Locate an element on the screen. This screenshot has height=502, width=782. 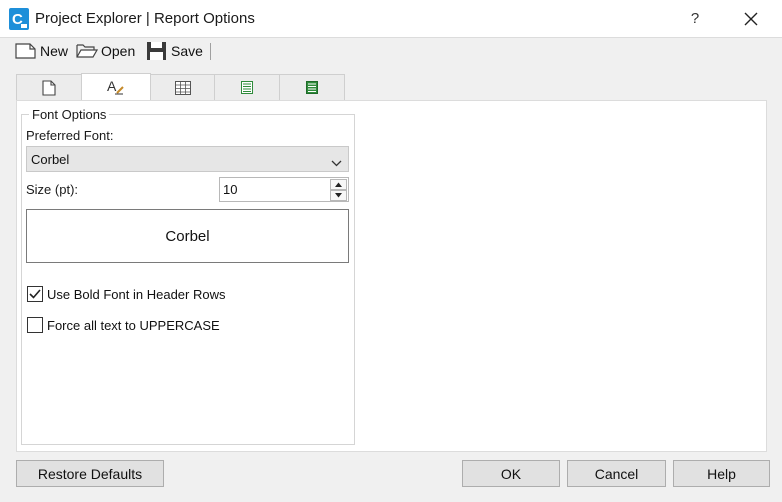
tab-green-spreadsheet is located at coordinates (312, 87).